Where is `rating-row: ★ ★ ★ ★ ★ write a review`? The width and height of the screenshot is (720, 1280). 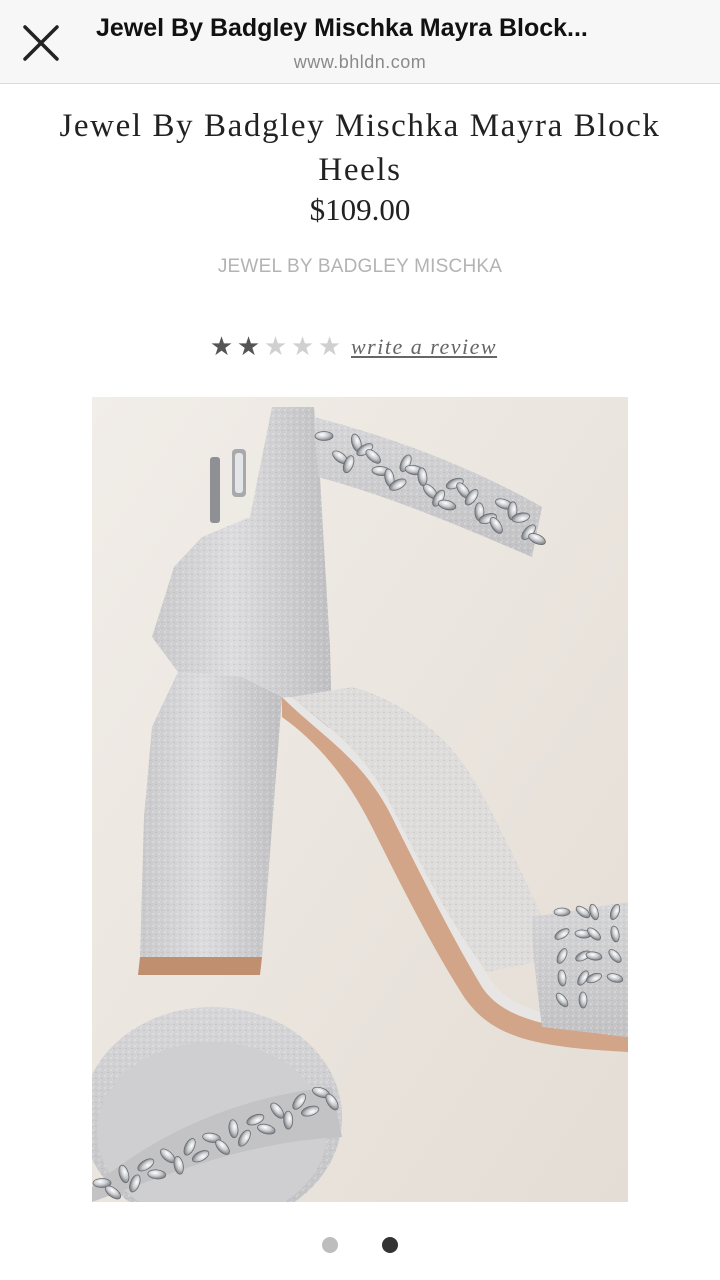 rating-row: ★ ★ ★ ★ ★ write a review is located at coordinates (352, 347).